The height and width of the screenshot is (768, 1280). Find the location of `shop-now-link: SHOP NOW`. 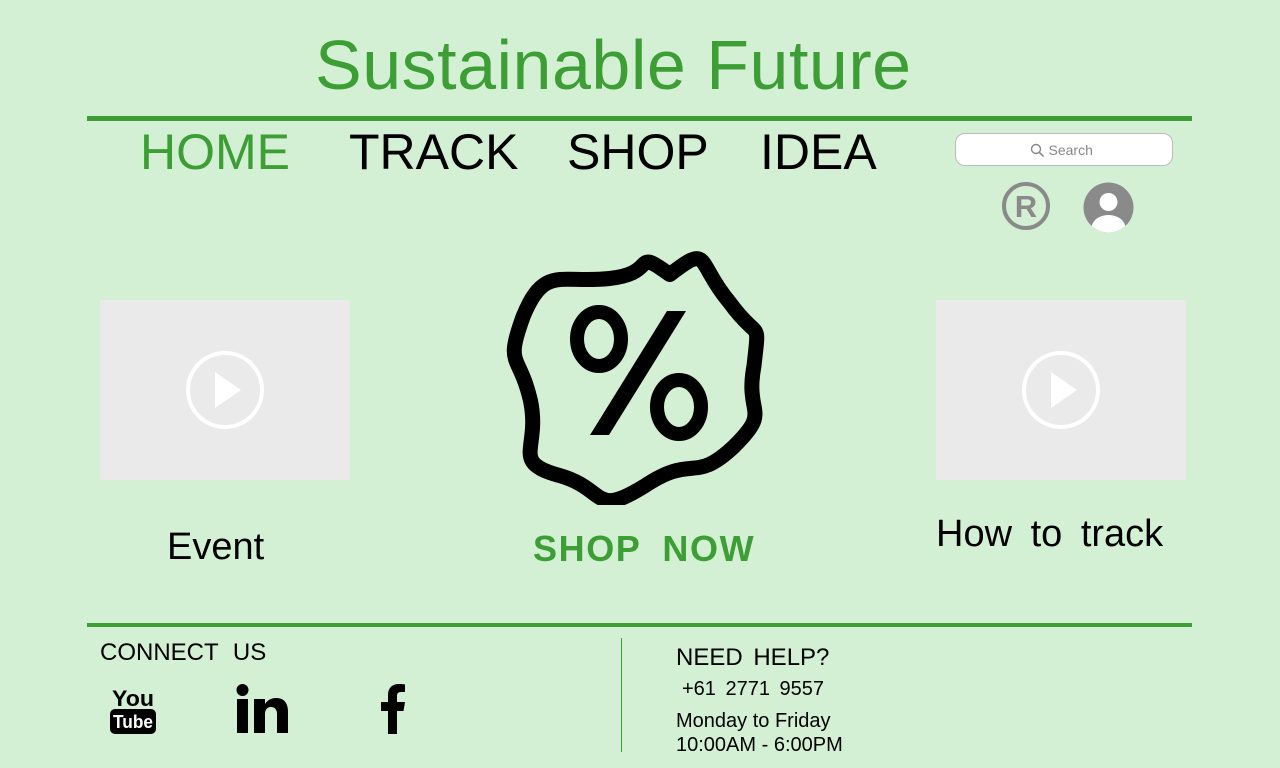

shop-now-link: SHOP NOW is located at coordinates (644, 549).